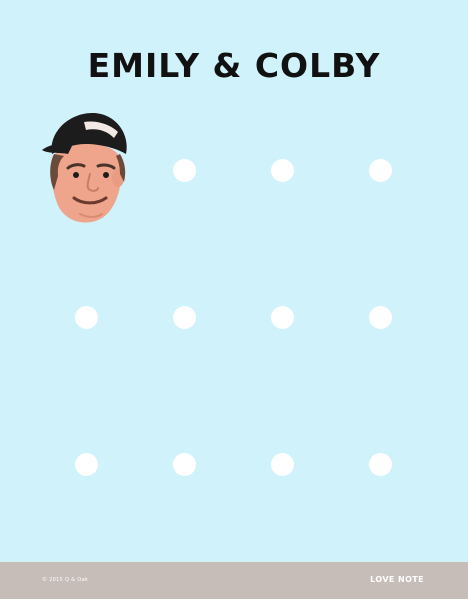 The height and width of the screenshot is (599, 468). Describe the element at coordinates (234, 580) in the screenshot. I see `footer-bar: © 2015 Q & Oak LOVE NOTE` at that location.